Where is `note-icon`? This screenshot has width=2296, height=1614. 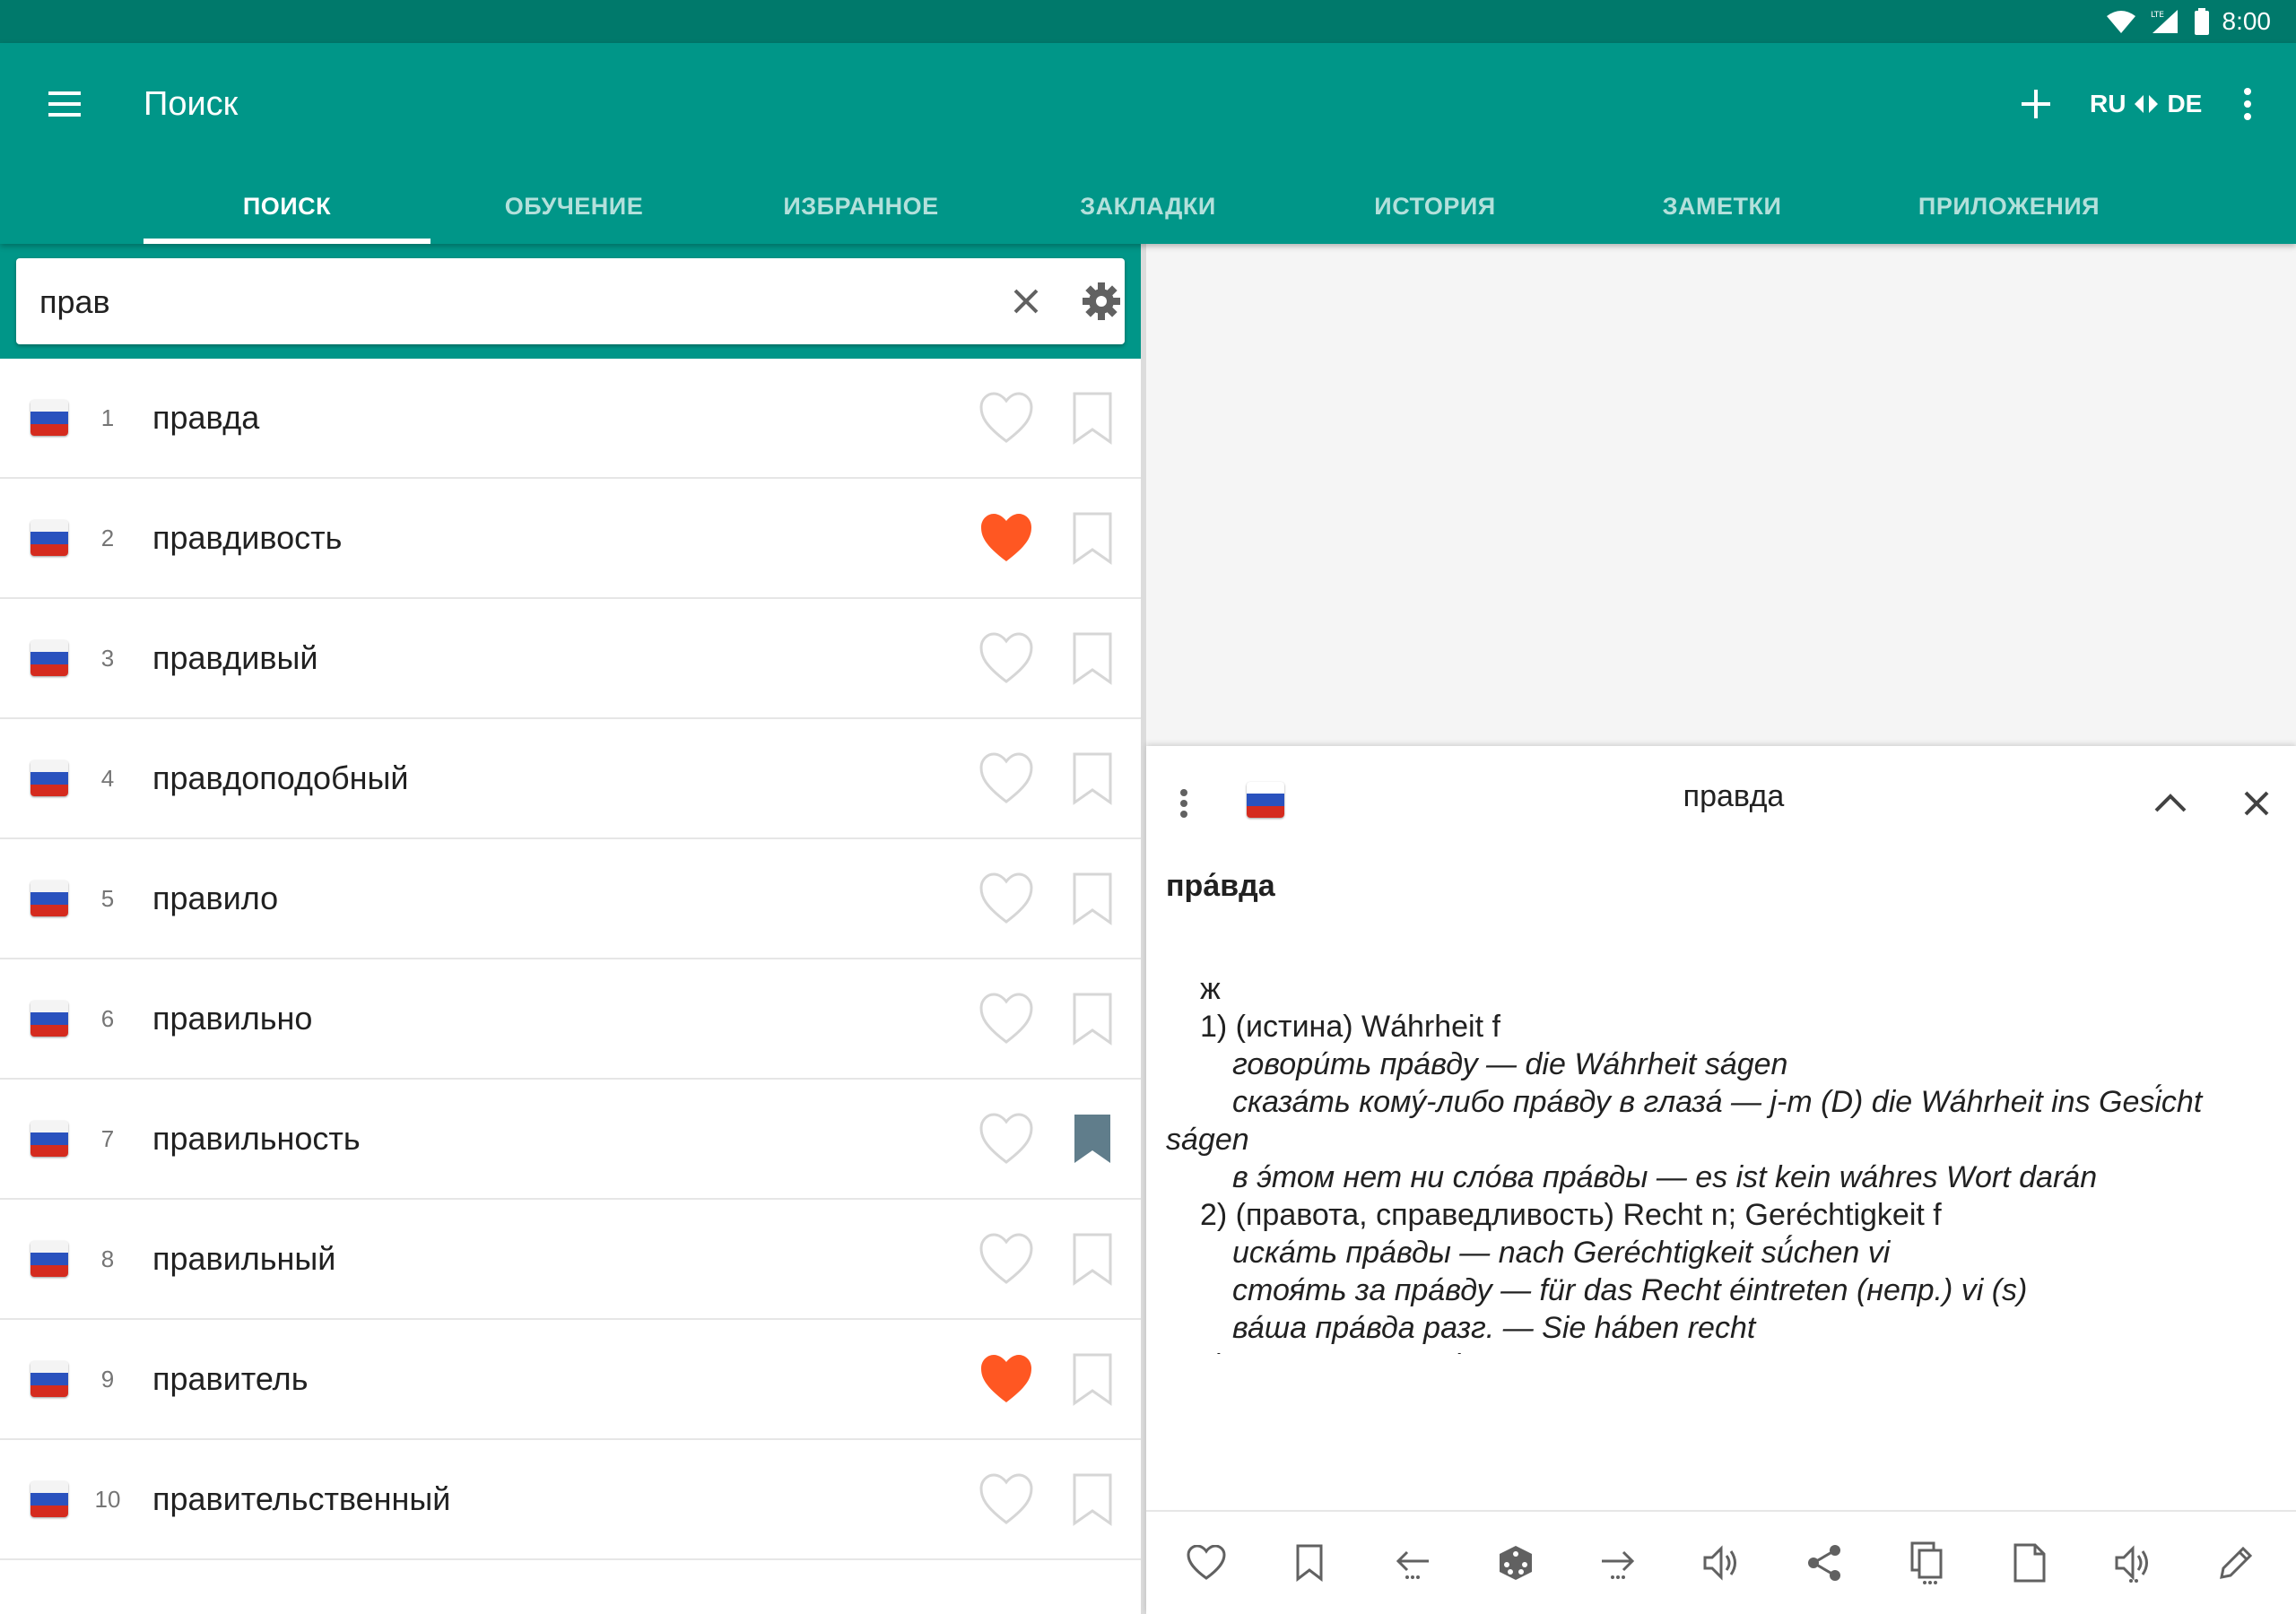
note-icon is located at coordinates (2029, 1563).